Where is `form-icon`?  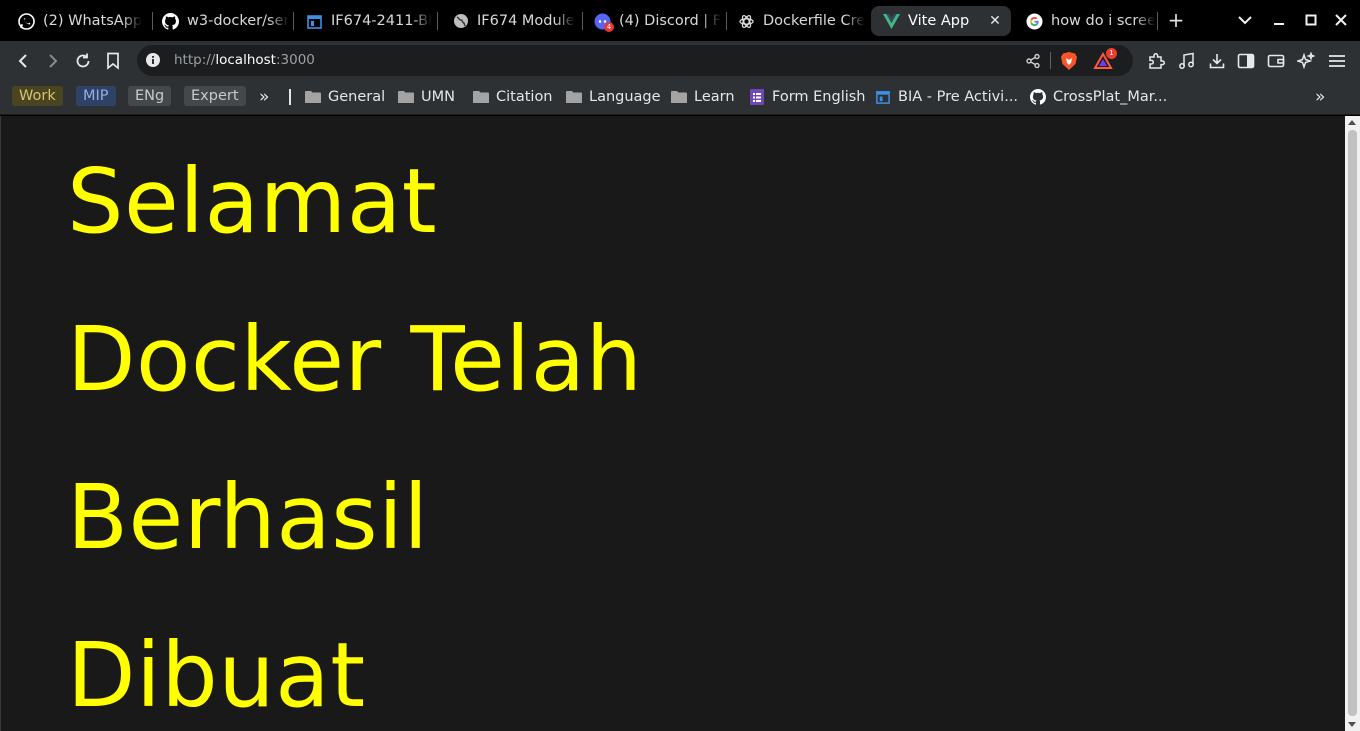 form-icon is located at coordinates (757, 97).